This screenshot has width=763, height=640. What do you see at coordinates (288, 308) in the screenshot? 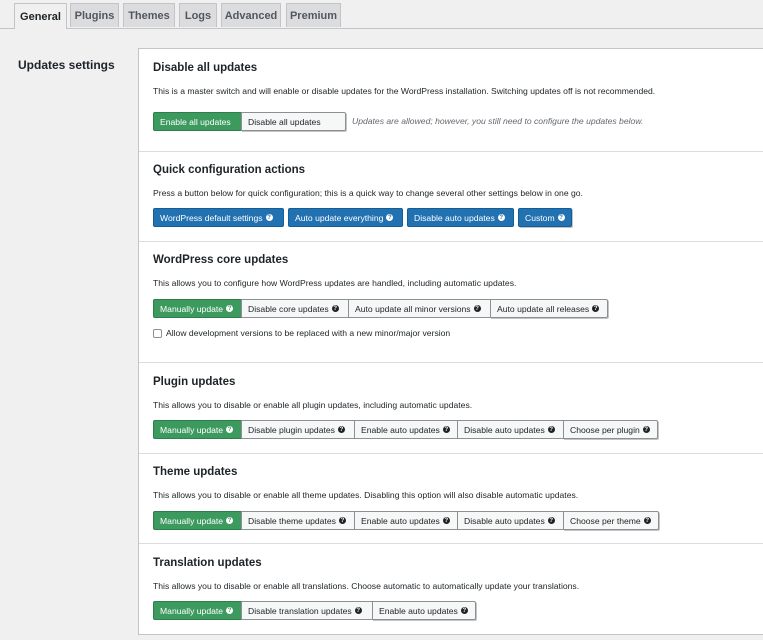
I see `button-label: Disable core updates` at bounding box center [288, 308].